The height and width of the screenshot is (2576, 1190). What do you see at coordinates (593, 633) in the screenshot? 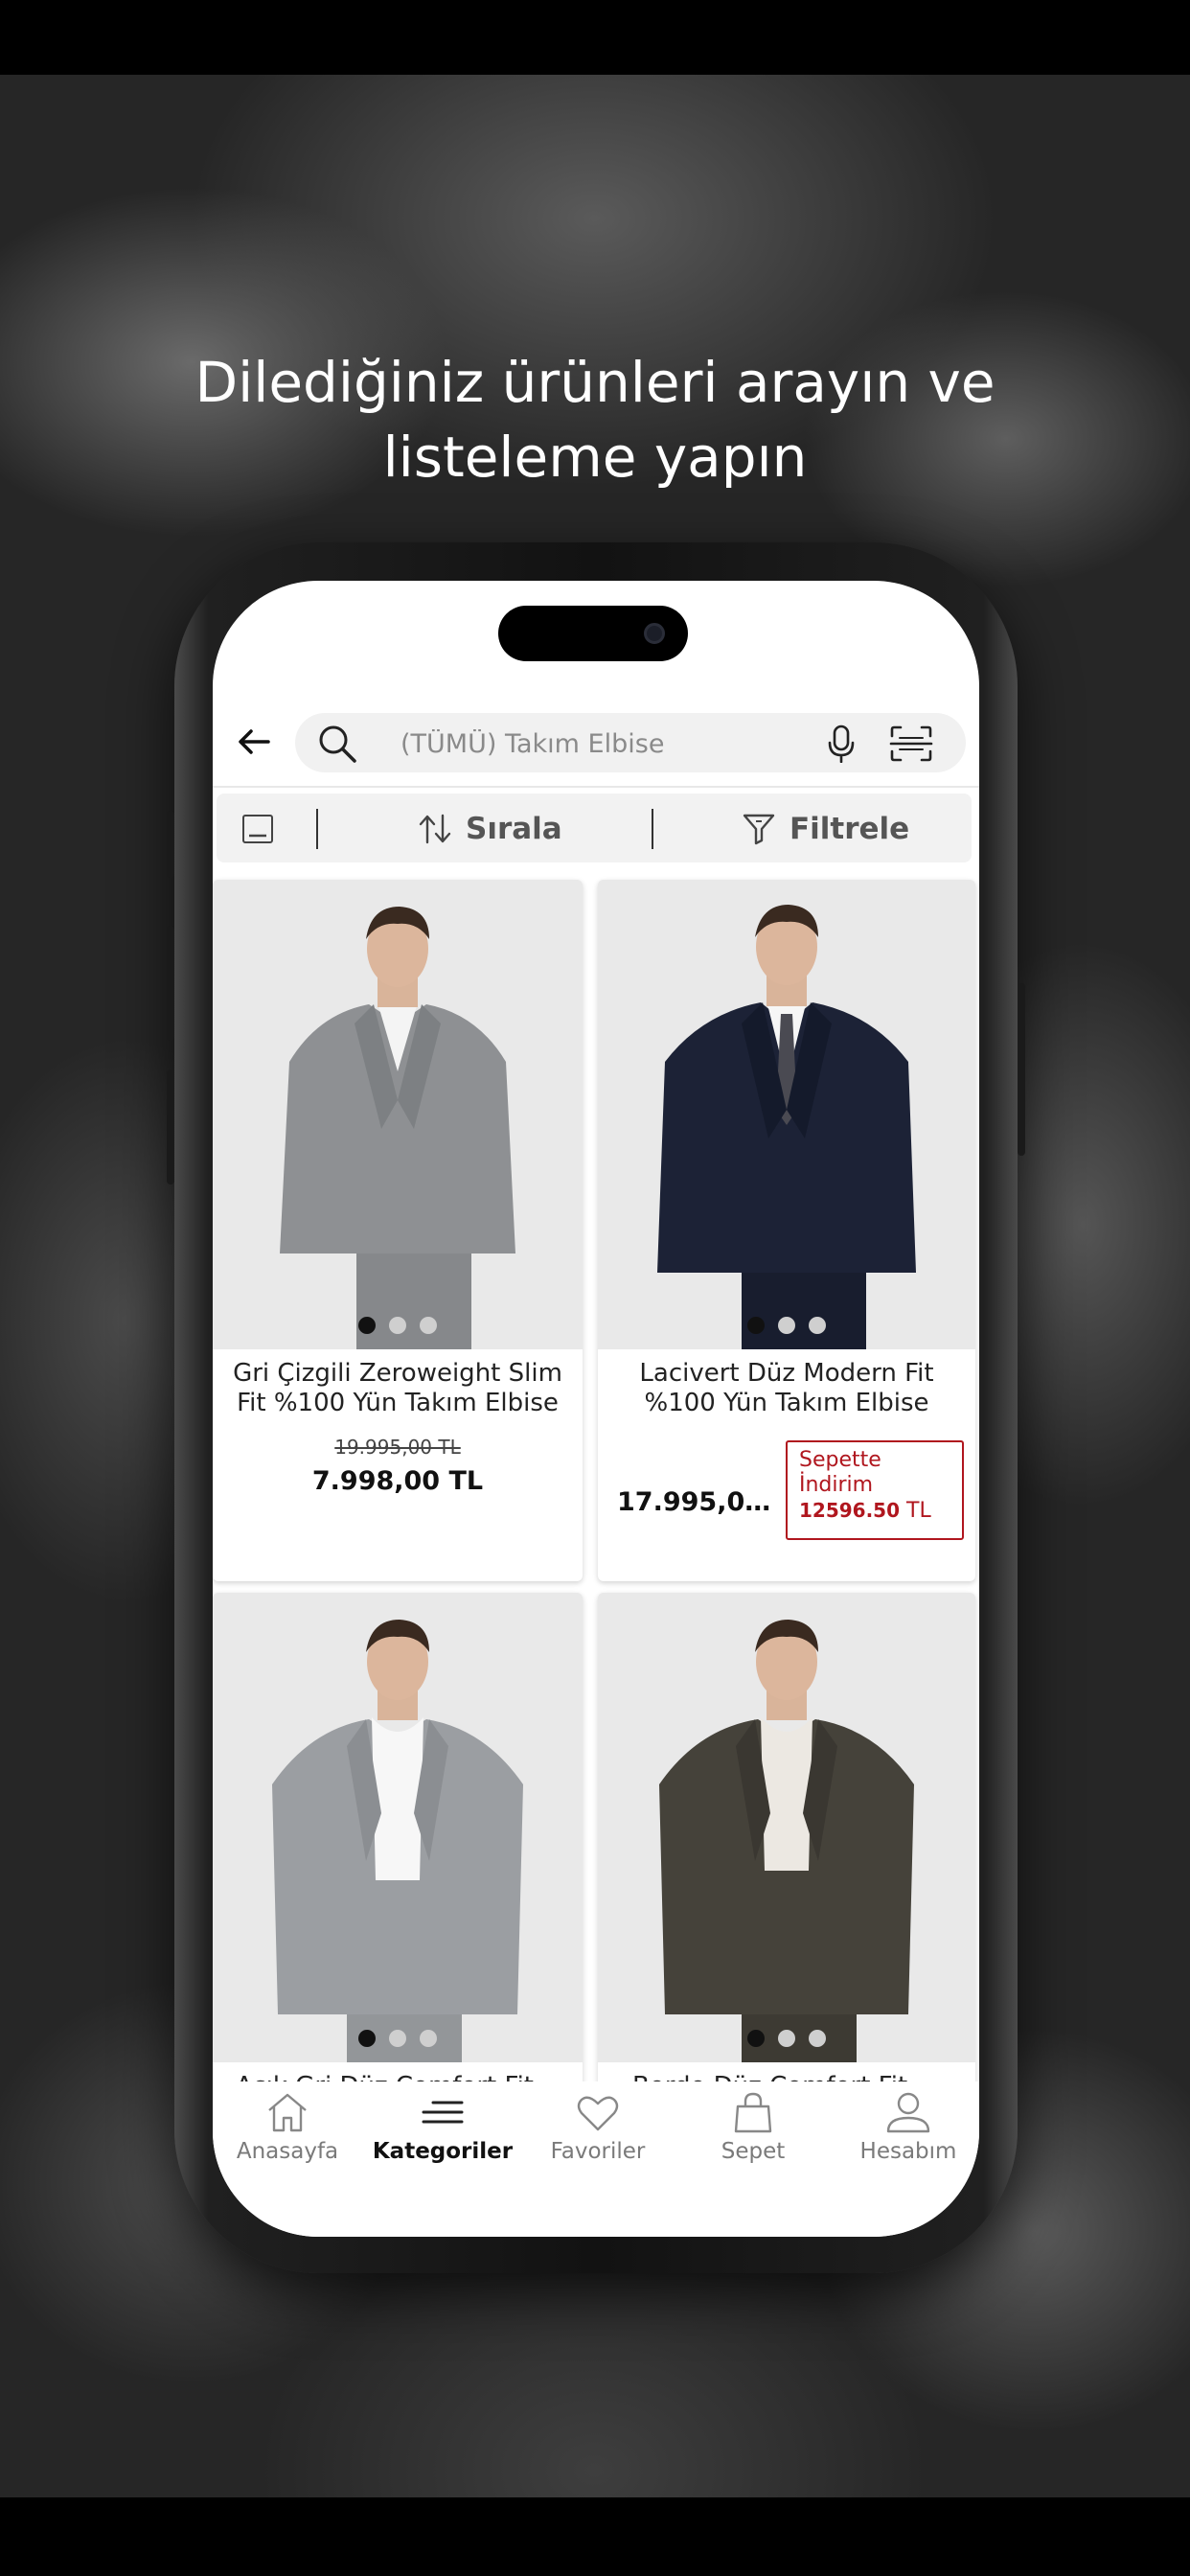
I see `dynamic-island` at bounding box center [593, 633].